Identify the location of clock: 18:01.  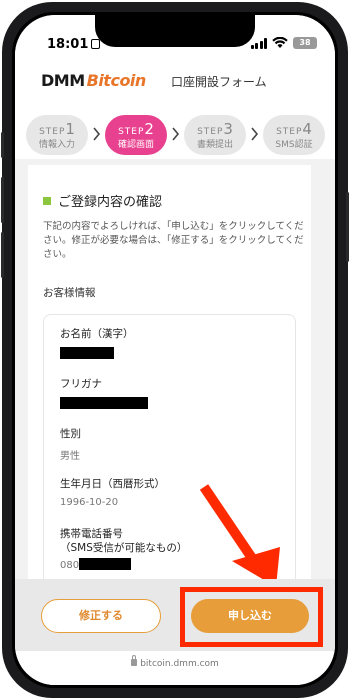
(74, 44).